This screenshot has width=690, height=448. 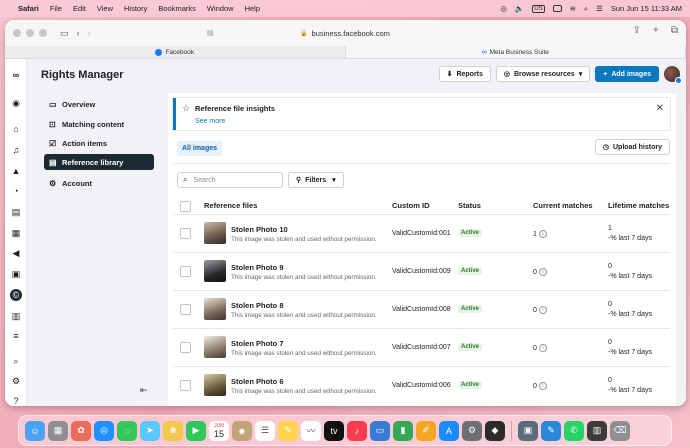 What do you see at coordinates (81, 430) in the screenshot?
I see `photos-app-icon: ✿` at bounding box center [81, 430].